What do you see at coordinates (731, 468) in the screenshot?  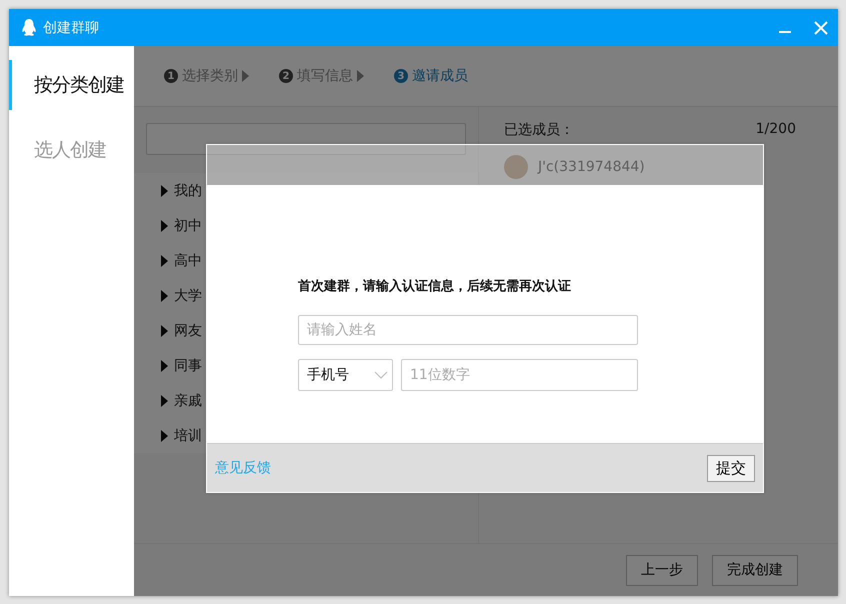 I see `submit-button: 提交` at bounding box center [731, 468].